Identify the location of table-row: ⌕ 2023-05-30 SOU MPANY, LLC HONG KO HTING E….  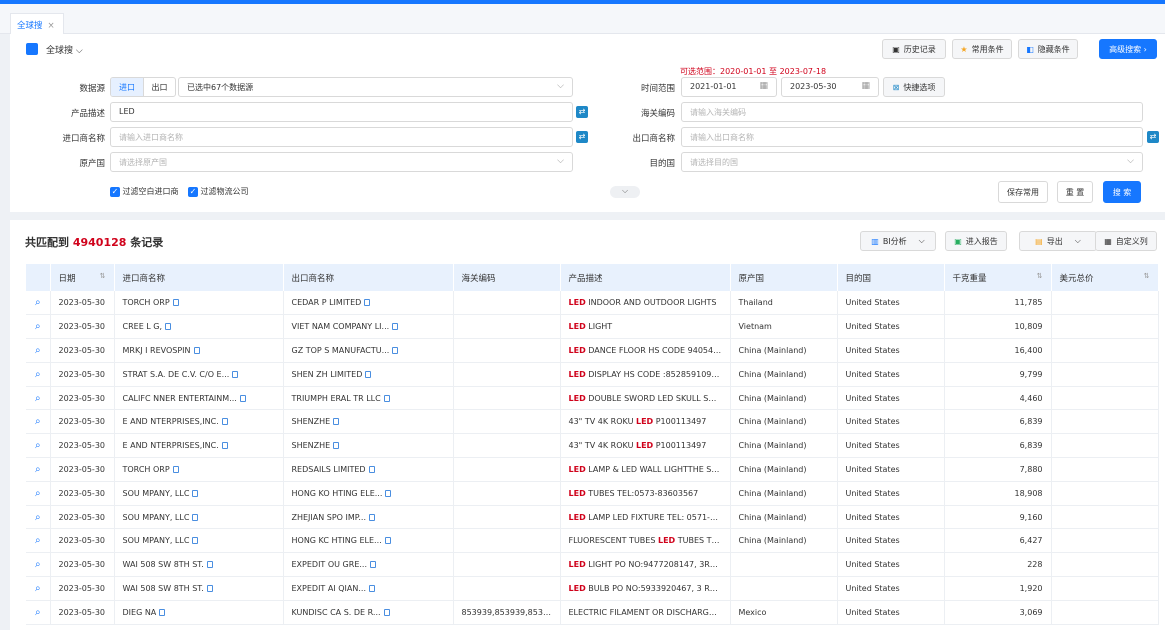
(592, 493).